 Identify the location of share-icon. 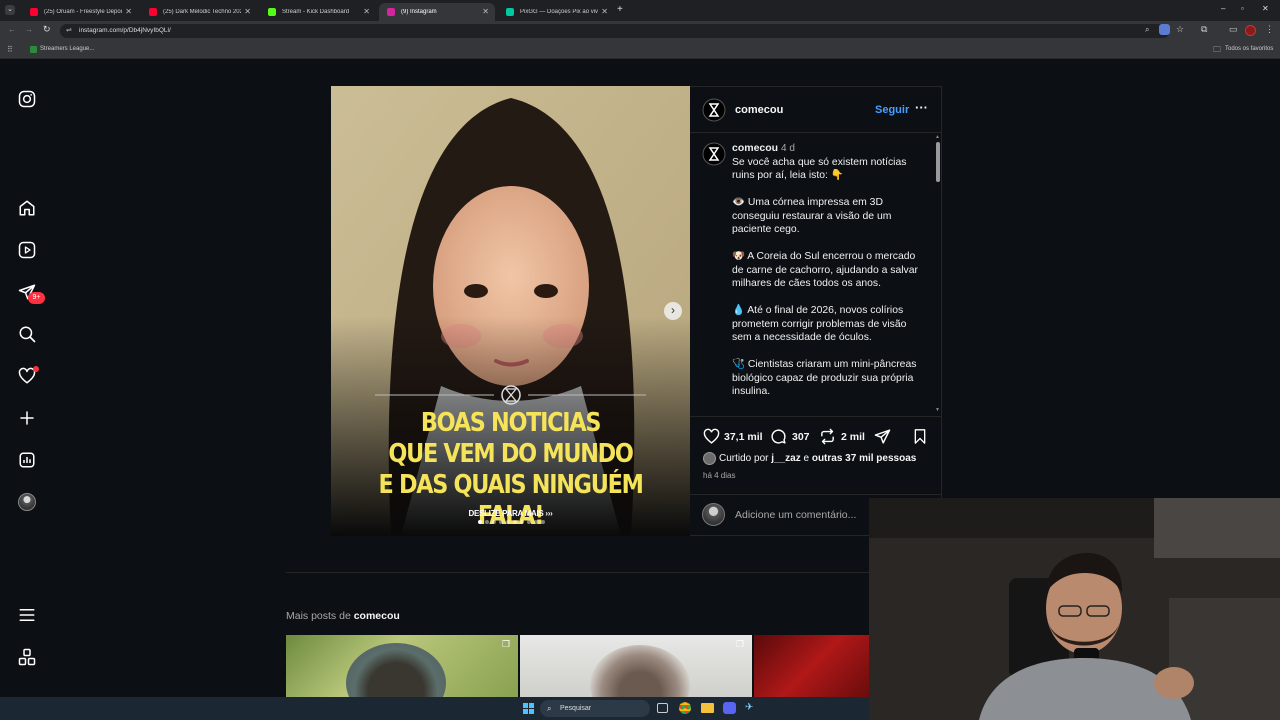
(882, 436).